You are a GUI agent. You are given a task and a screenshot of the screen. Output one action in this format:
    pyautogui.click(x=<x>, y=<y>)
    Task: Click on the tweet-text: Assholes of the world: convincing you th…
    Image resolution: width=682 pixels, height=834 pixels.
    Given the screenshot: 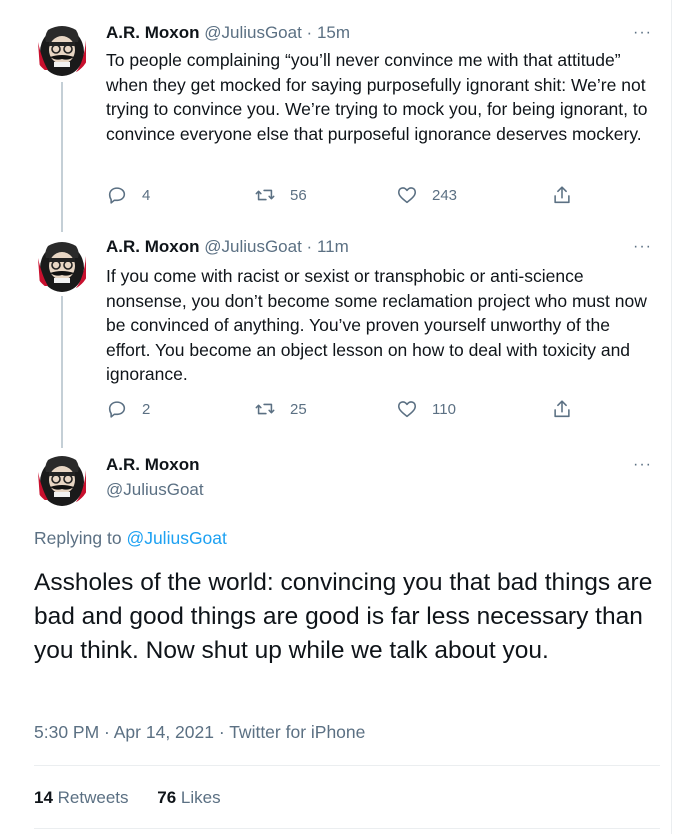 What is the action you would take?
    pyautogui.click(x=343, y=616)
    